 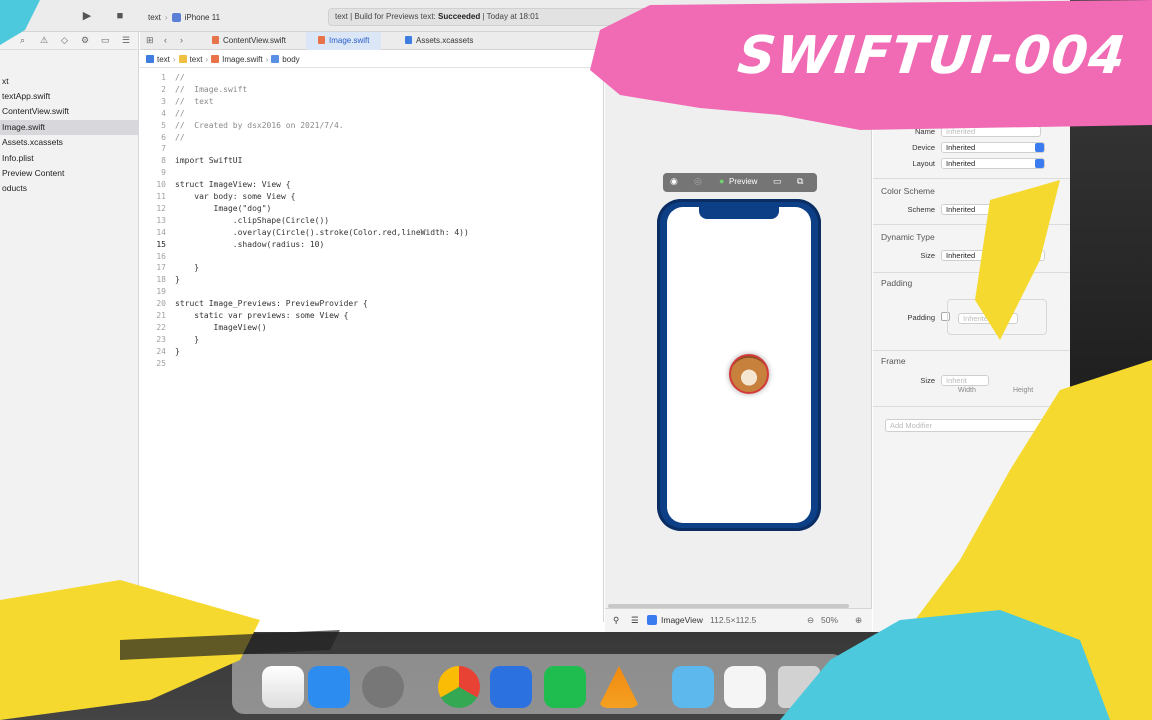 What do you see at coordinates (271, 304) in the screenshot?
I see `code-text: struct Image_Previews: PreviewProvider {` at bounding box center [271, 304].